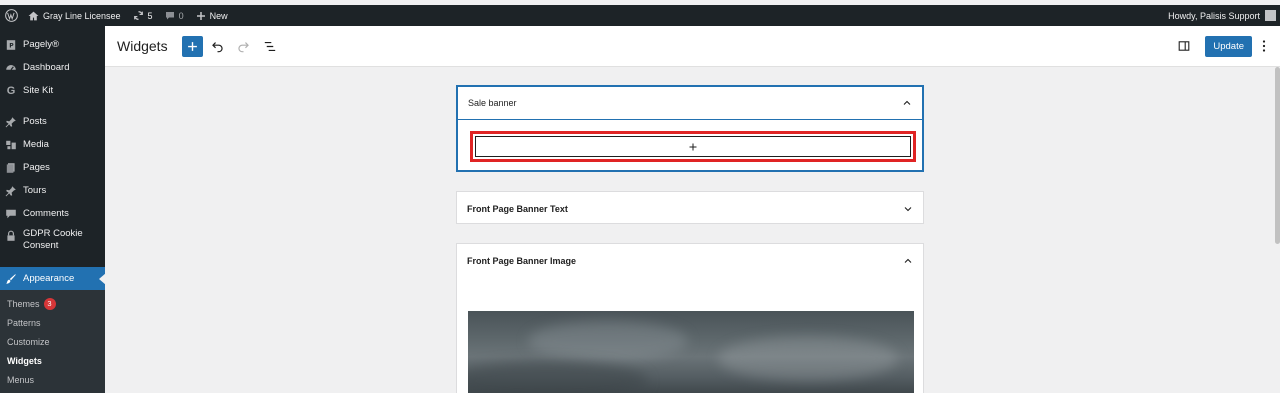  What do you see at coordinates (142, 46) in the screenshot?
I see `page-title: Widgets` at bounding box center [142, 46].